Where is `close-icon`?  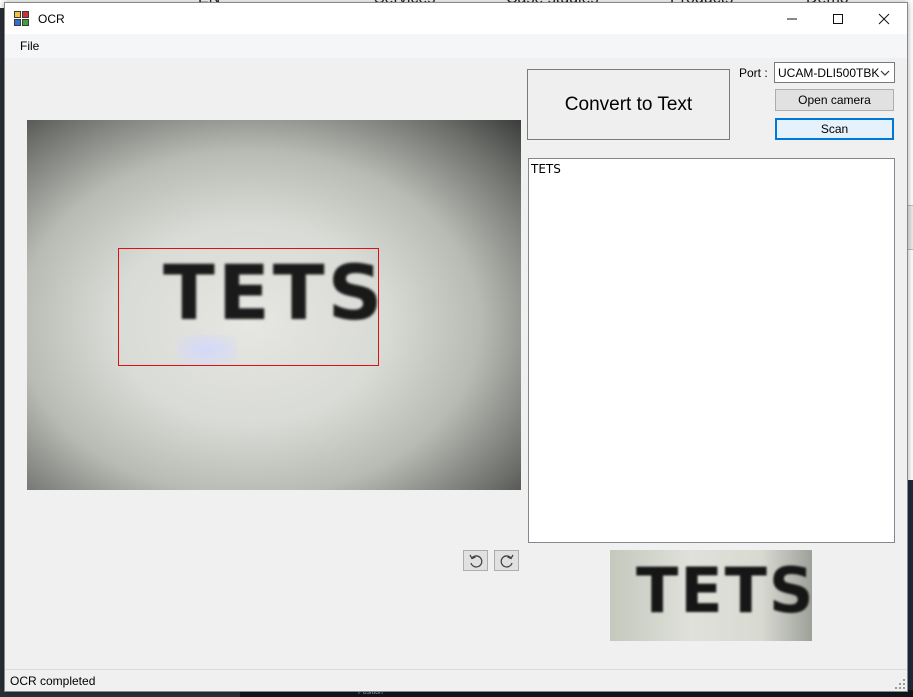 close-icon is located at coordinates (884, 18).